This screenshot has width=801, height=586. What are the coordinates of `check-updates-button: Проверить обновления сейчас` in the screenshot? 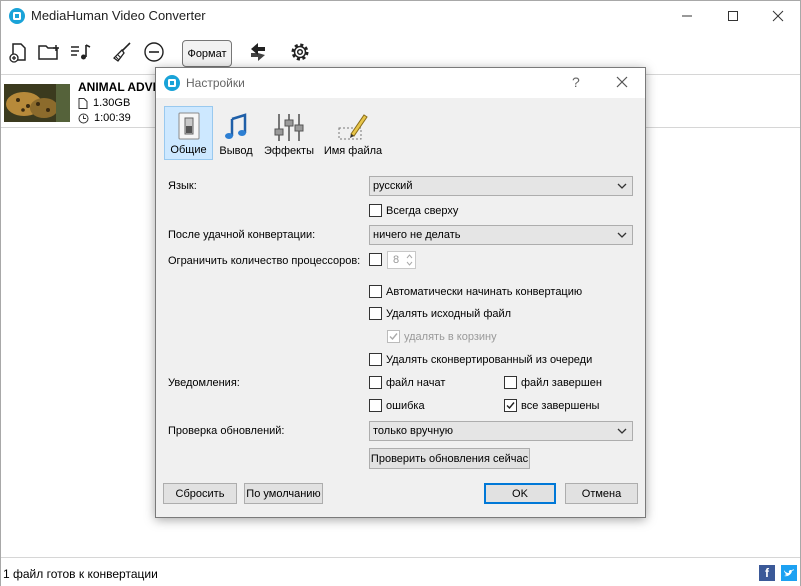 It's located at (449, 458).